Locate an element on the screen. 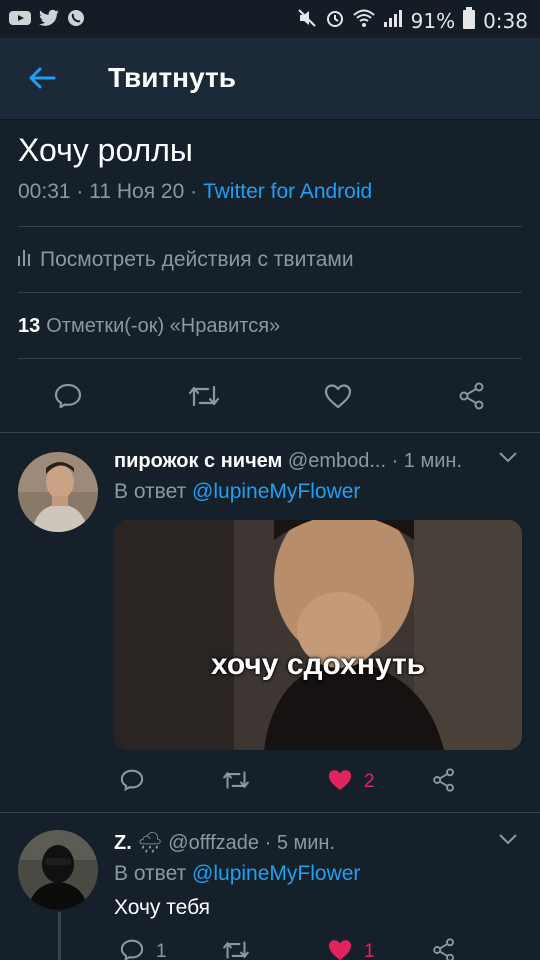 Image resolution: width=540 pixels, height=960 pixels. tweet-actions is located at coordinates (270, 397).